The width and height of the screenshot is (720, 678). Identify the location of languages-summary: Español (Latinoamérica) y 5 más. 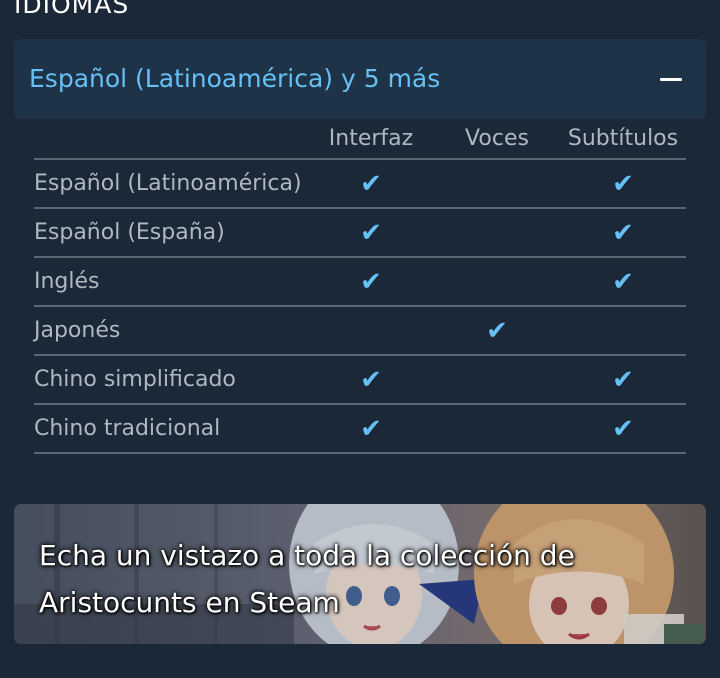
(235, 78).